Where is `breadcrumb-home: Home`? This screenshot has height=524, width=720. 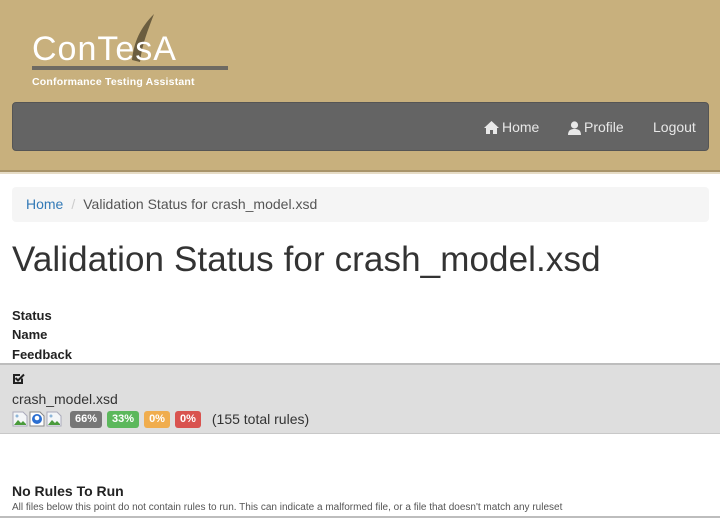 breadcrumb-home: Home is located at coordinates (44, 204).